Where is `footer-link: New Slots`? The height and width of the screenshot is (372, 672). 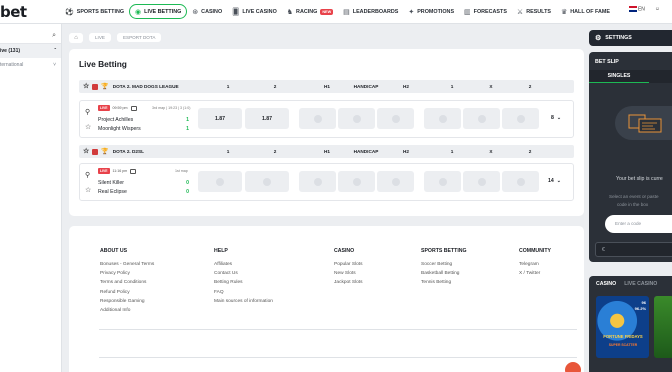
footer-link: New Slots is located at coordinates (348, 273).